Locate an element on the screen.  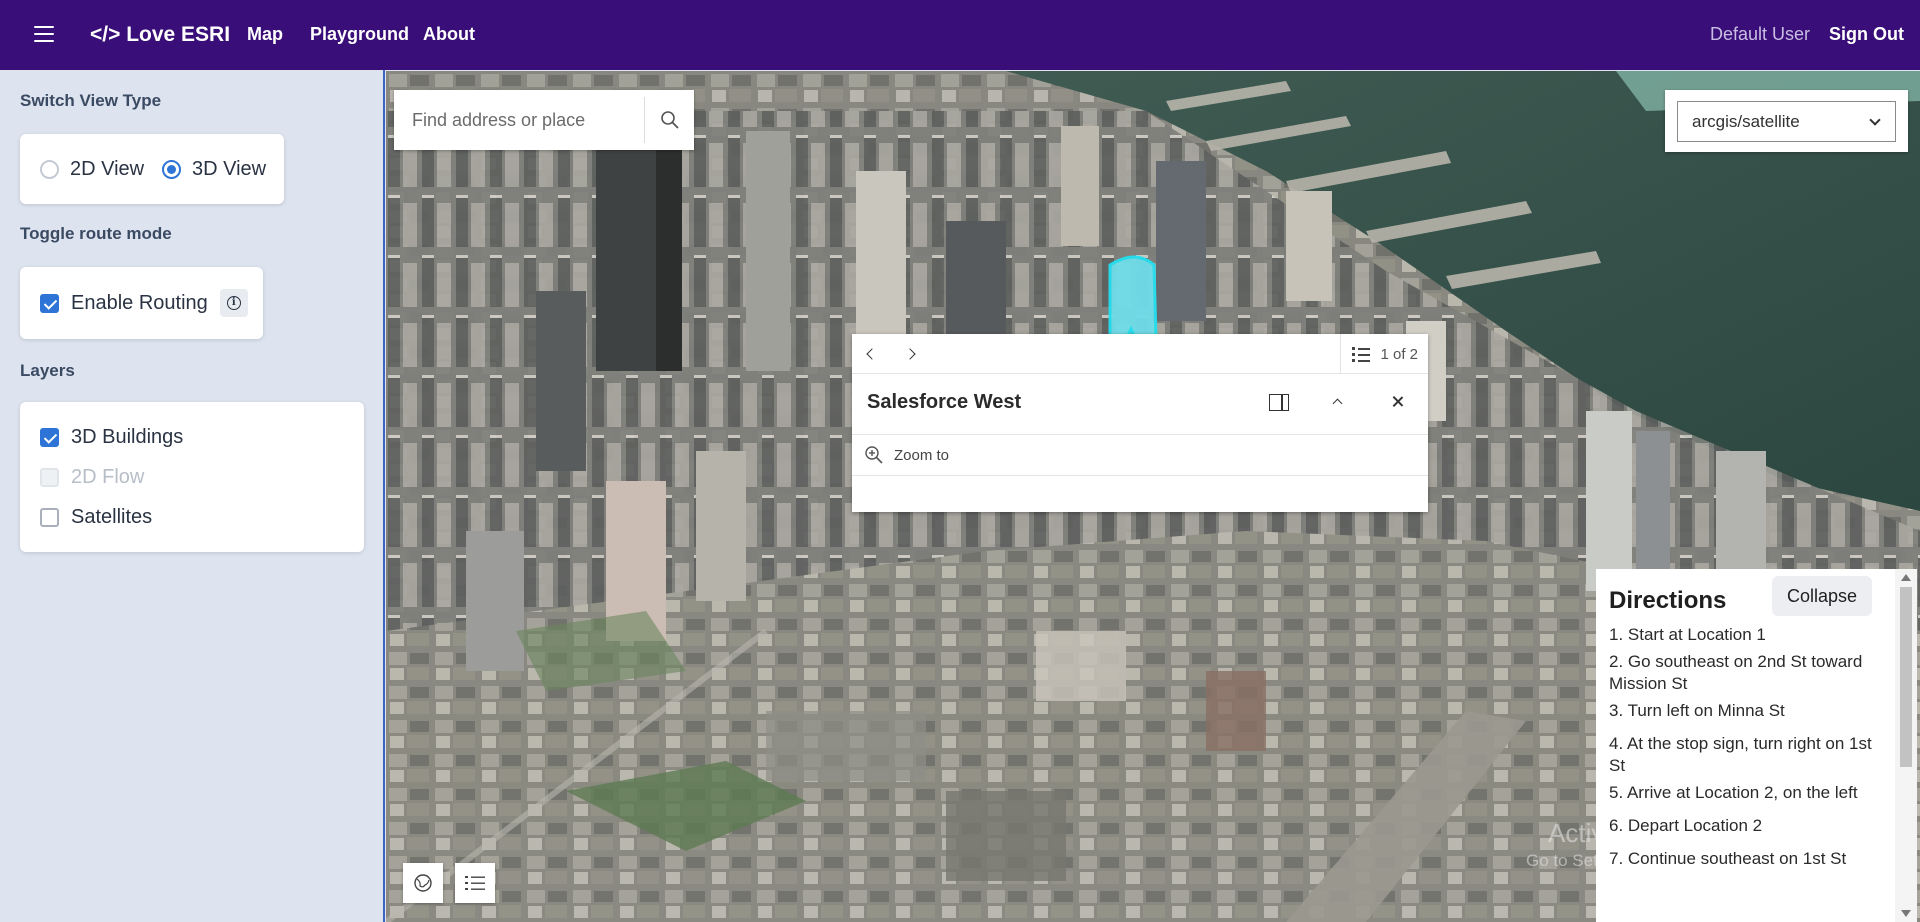
user-name: Default User is located at coordinates (1760, 34).